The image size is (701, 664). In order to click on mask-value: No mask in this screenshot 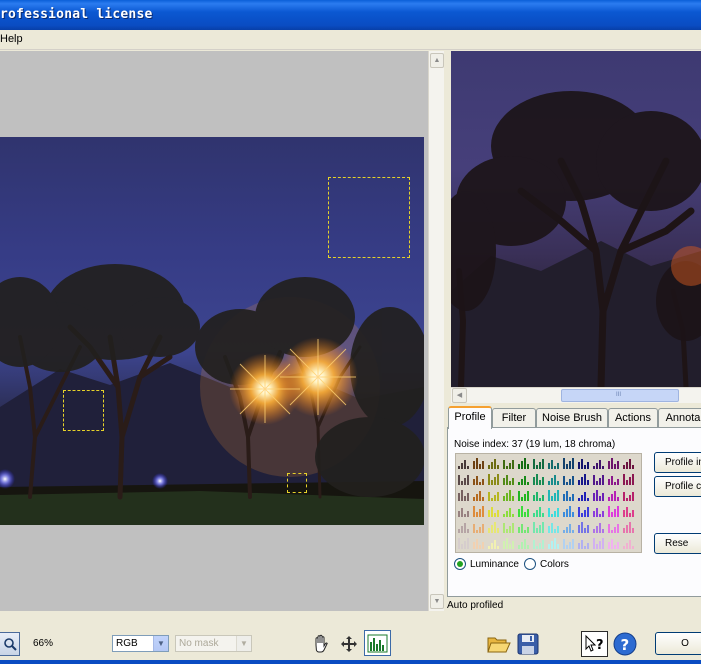, I will do `click(199, 643)`.